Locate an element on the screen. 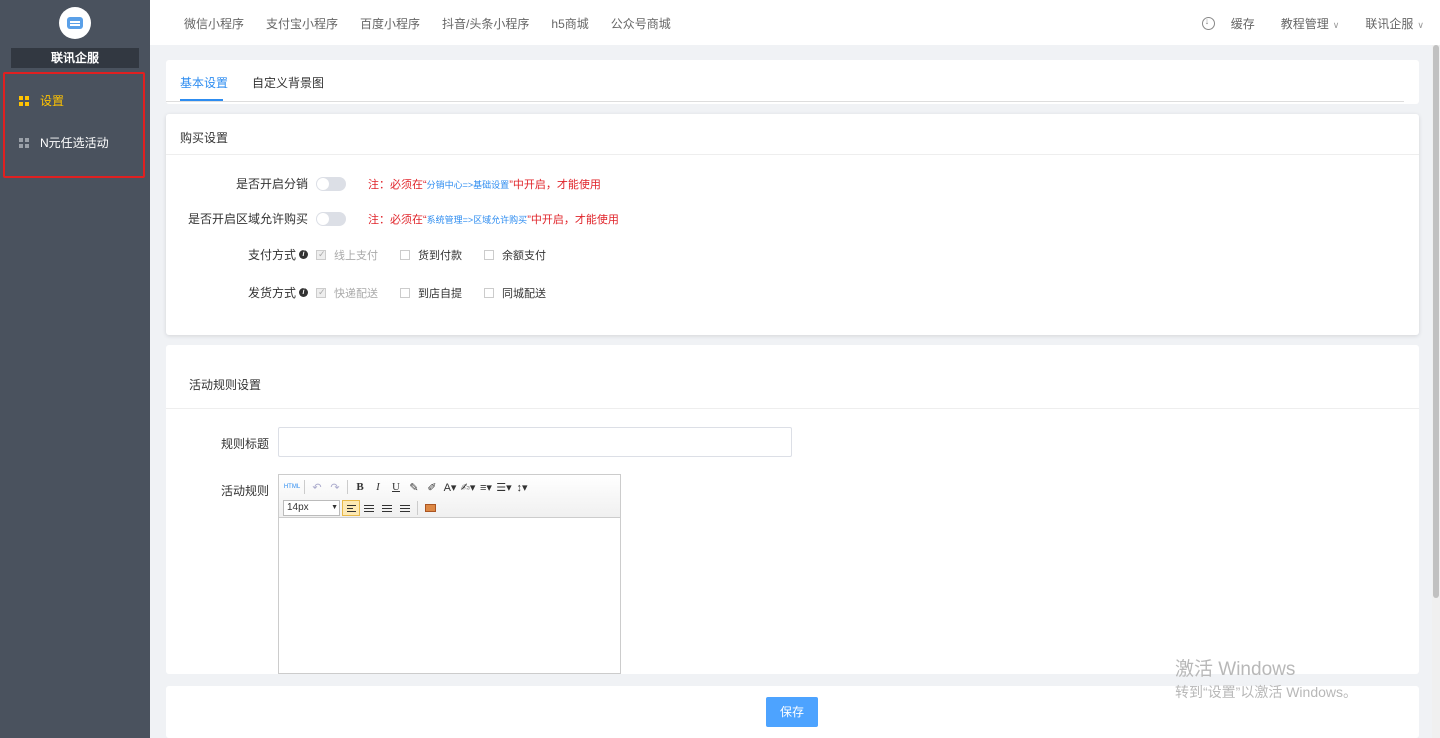 This screenshot has width=1440, height=738. field-label: 是否开启区域允许购买 is located at coordinates (247, 219).